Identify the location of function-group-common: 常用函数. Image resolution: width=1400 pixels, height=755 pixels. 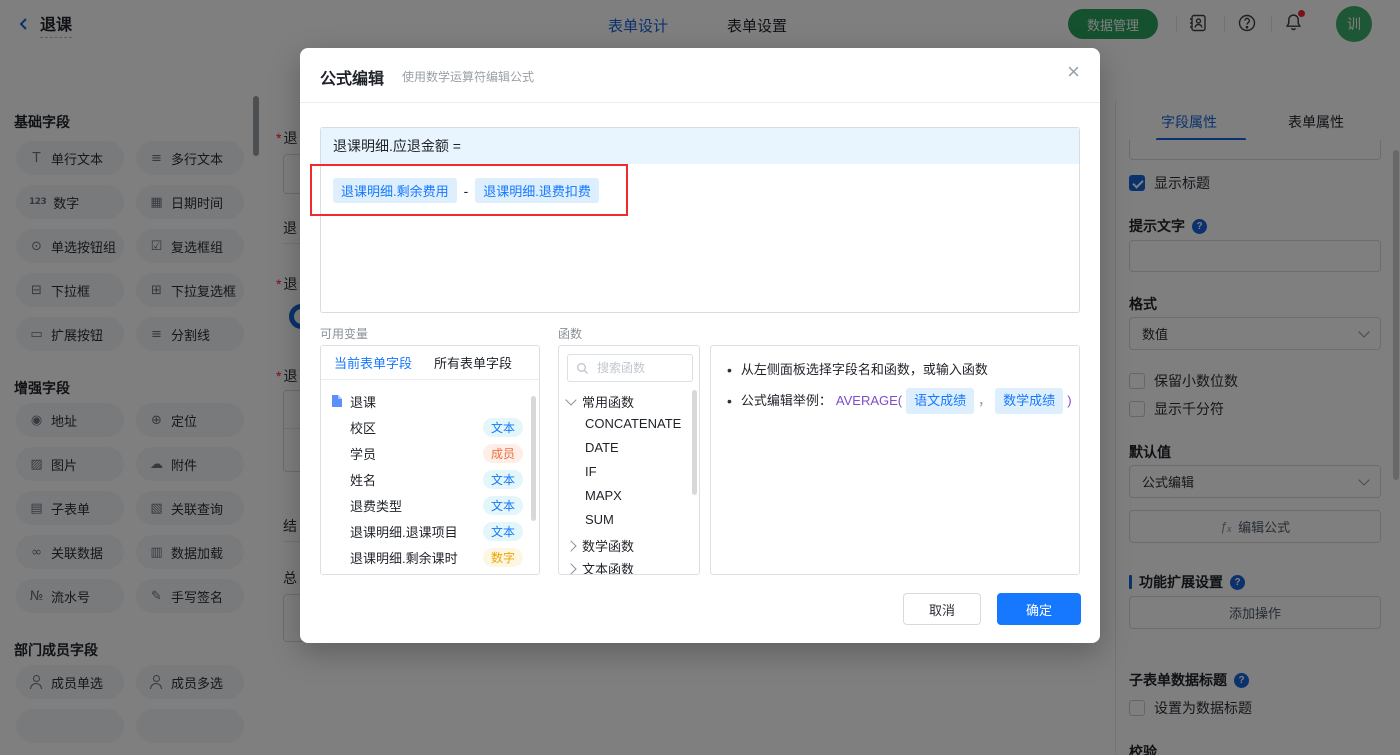
(599, 401).